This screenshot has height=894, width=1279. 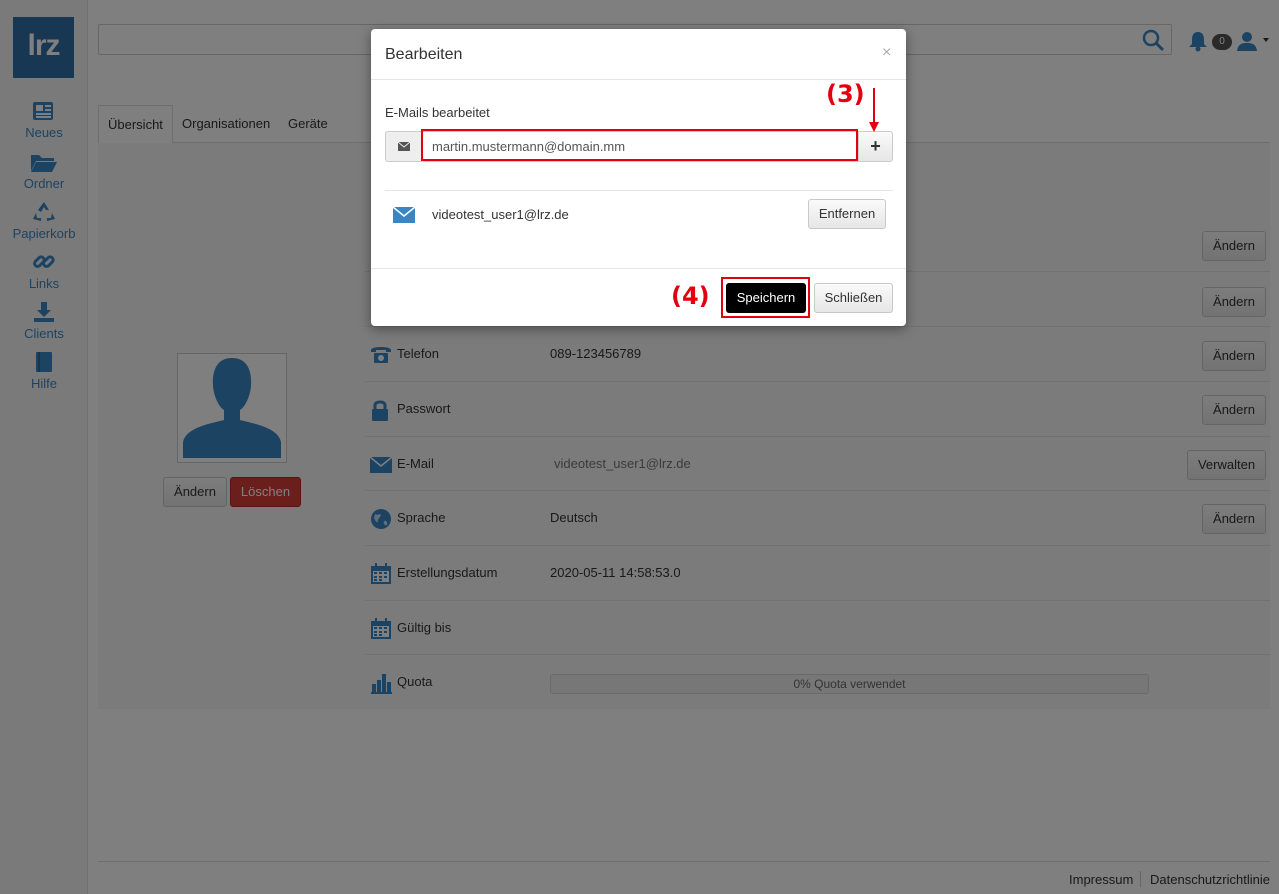 I want to click on add-email-button: +, so click(x=875, y=146).